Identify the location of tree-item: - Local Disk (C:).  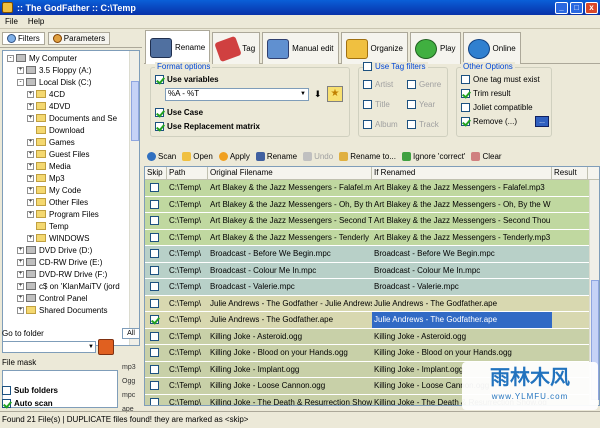
(71, 82).